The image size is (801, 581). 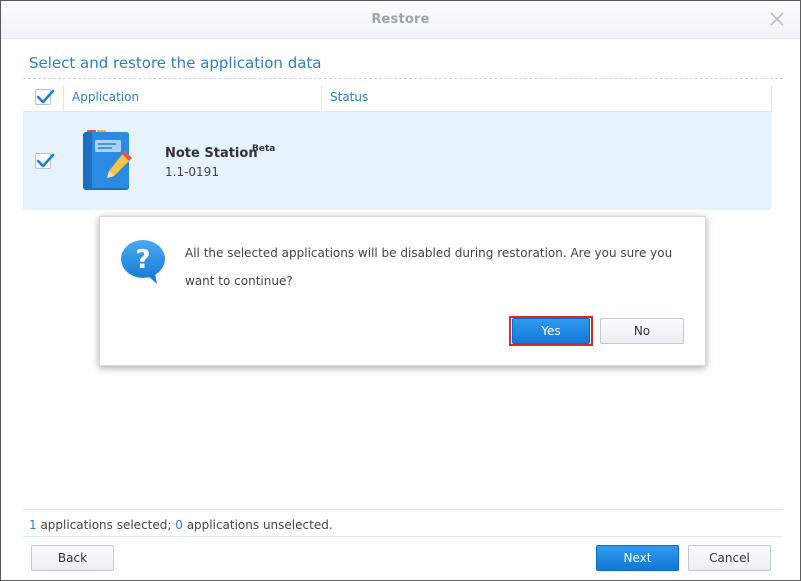 What do you see at coordinates (637, 558) in the screenshot?
I see `next-button: Next` at bounding box center [637, 558].